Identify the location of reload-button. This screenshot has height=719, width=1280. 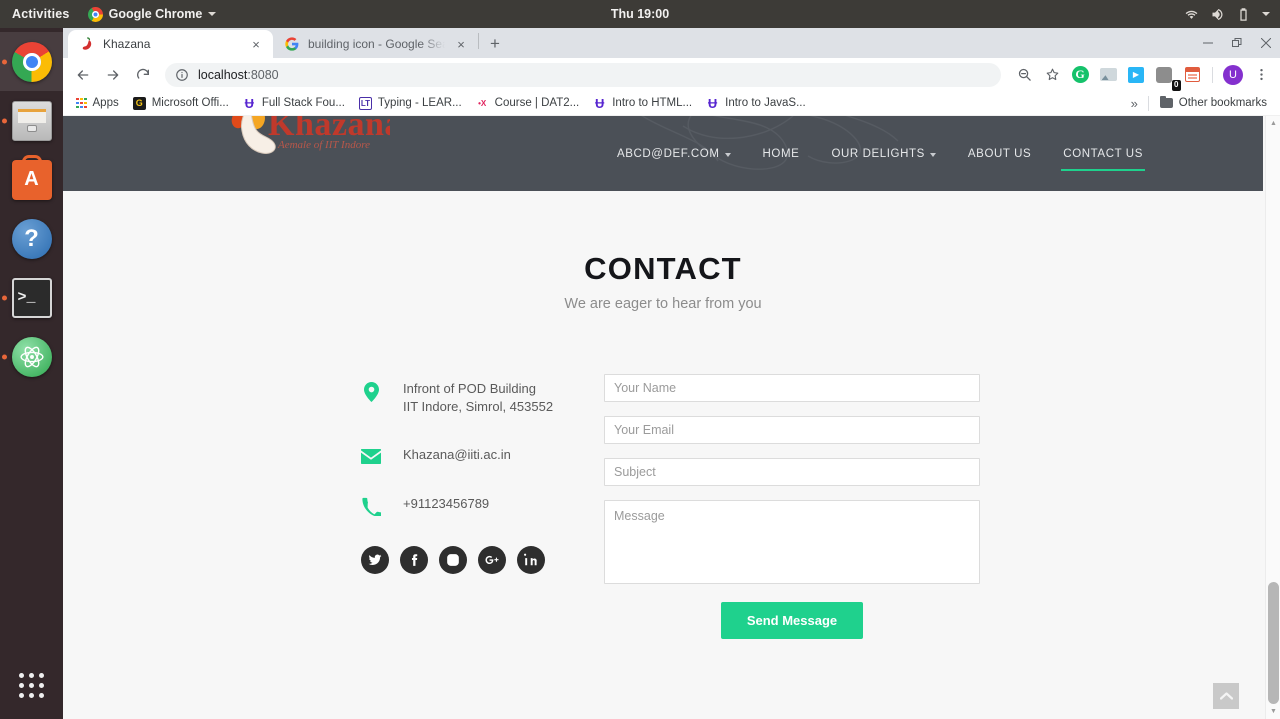
(143, 75).